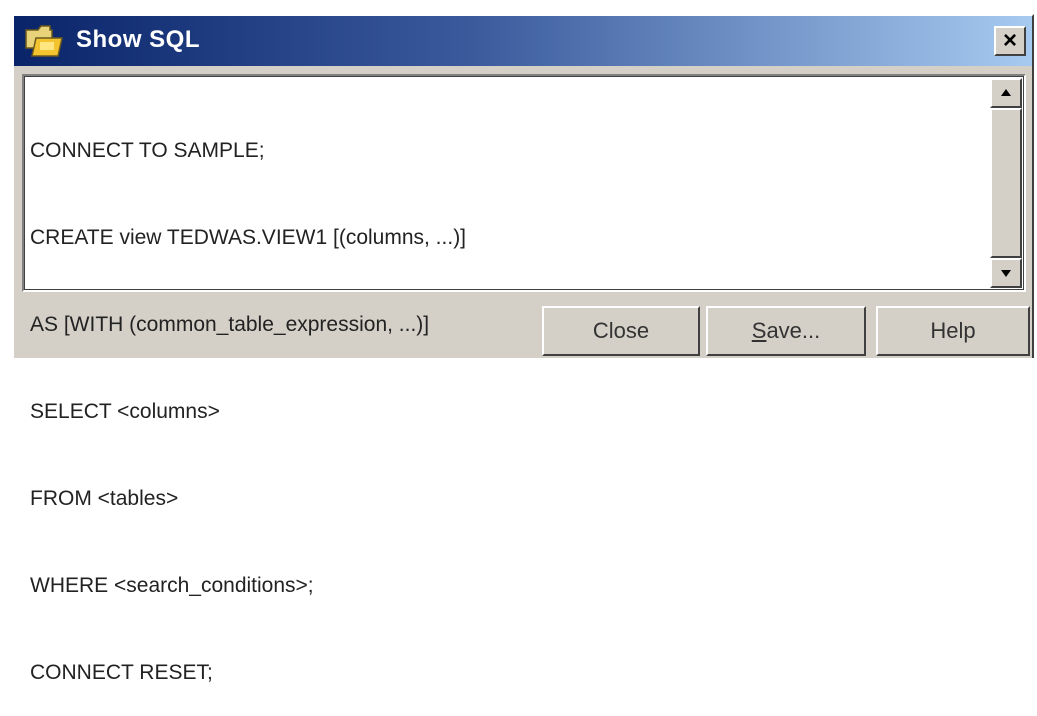  I want to click on sql-line: WHERE <search_conditions>;, so click(172, 585).